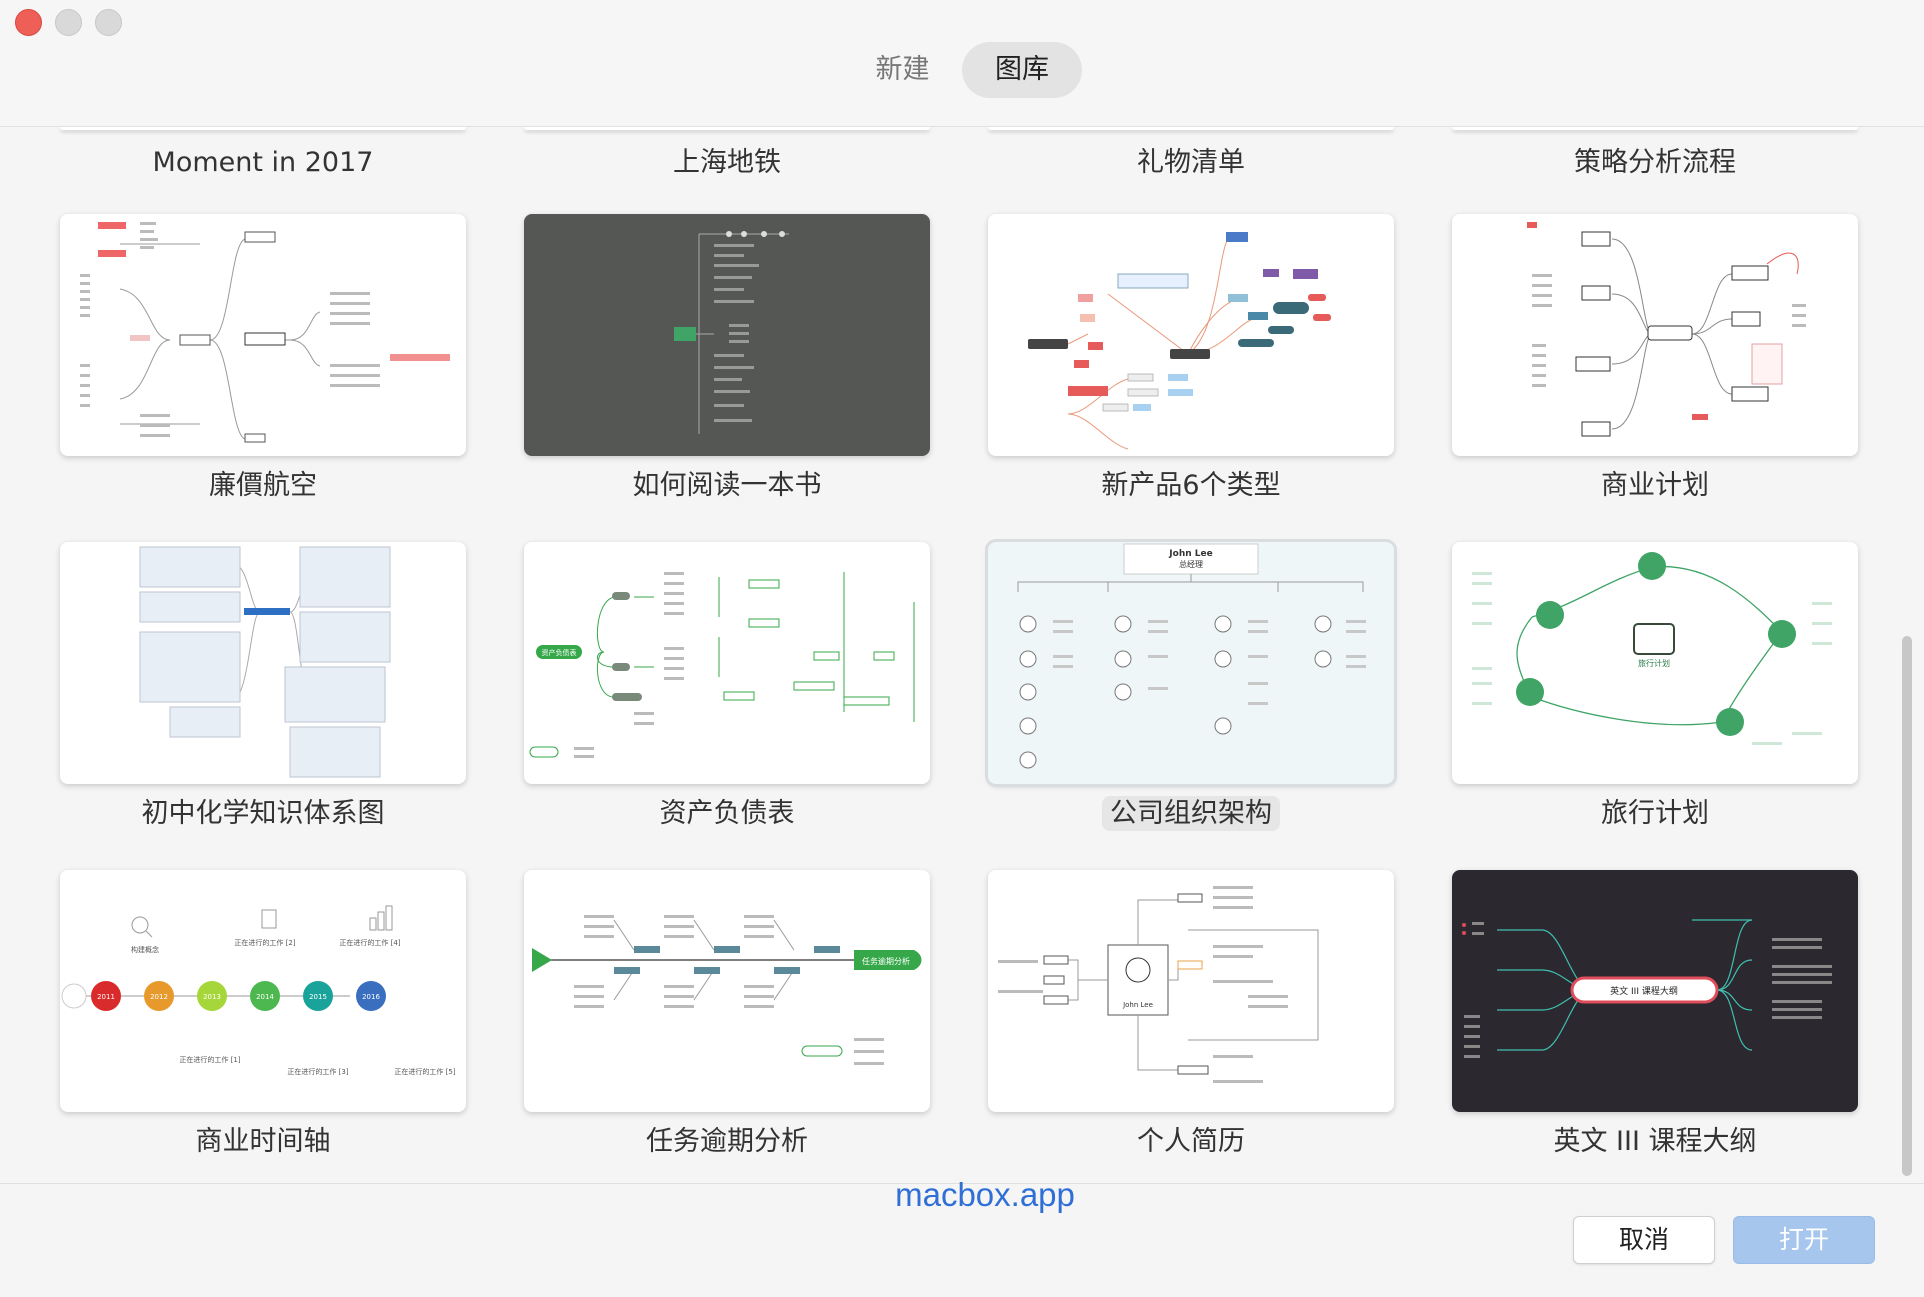 This screenshot has height=1297, width=1924. I want to click on timeline-year-label: 2012, so click(159, 997).